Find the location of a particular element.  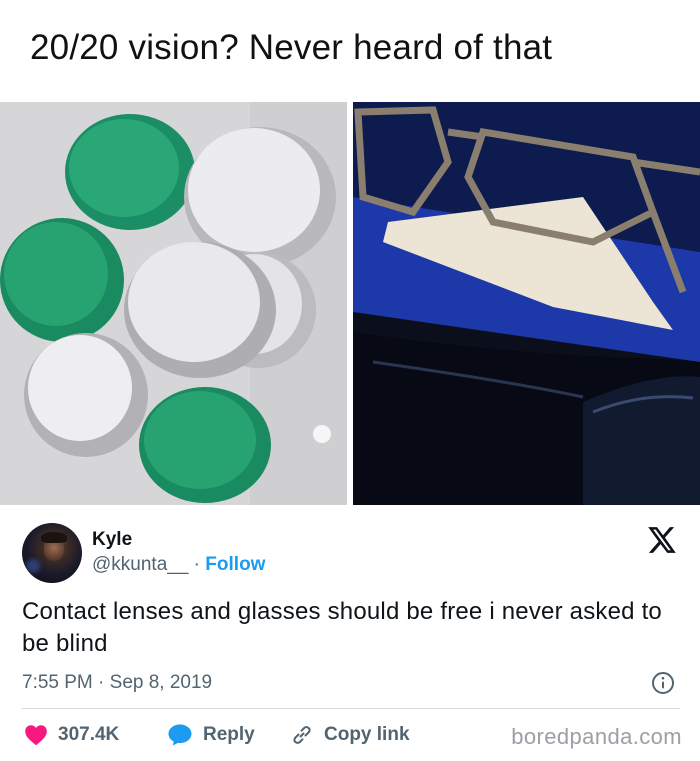

avatar-hair is located at coordinates (54, 537).